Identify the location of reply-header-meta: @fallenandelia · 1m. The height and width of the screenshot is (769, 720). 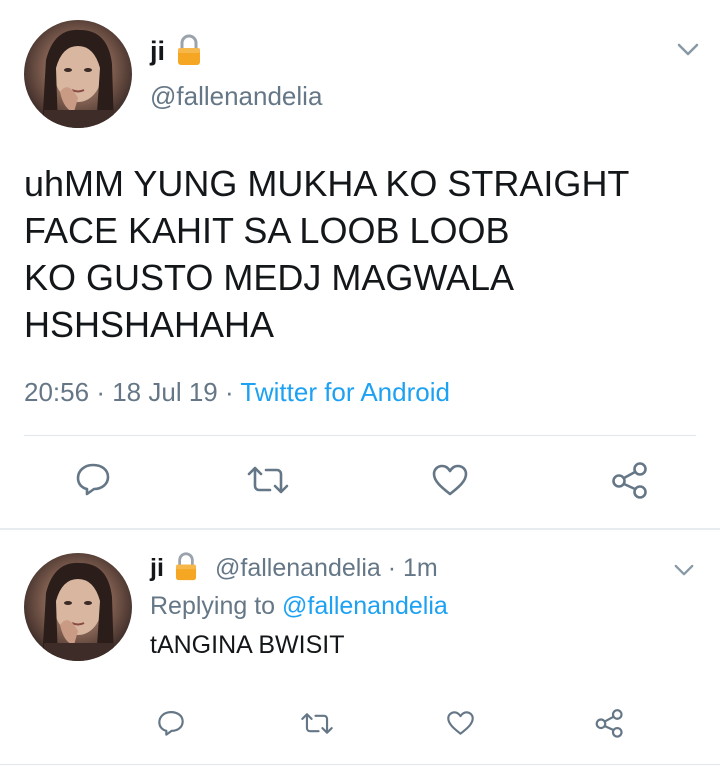
(326, 568).